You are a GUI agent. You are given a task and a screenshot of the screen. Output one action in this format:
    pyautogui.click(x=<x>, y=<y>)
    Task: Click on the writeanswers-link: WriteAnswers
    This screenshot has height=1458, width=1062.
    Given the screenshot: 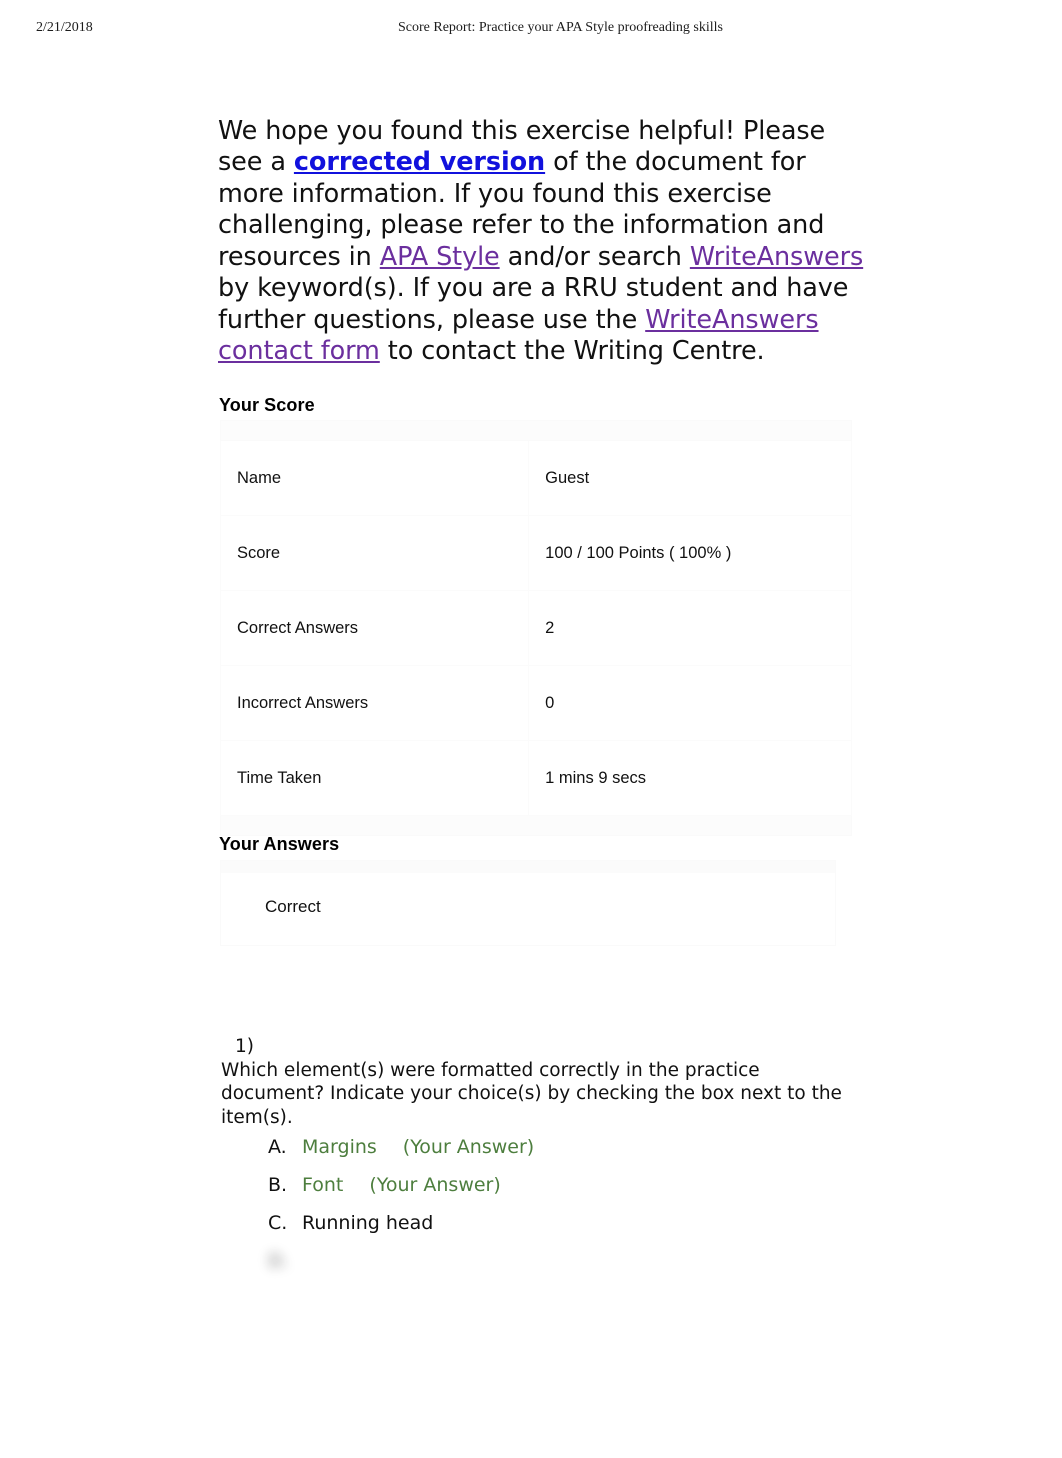 What is the action you would take?
    pyautogui.click(x=776, y=257)
    